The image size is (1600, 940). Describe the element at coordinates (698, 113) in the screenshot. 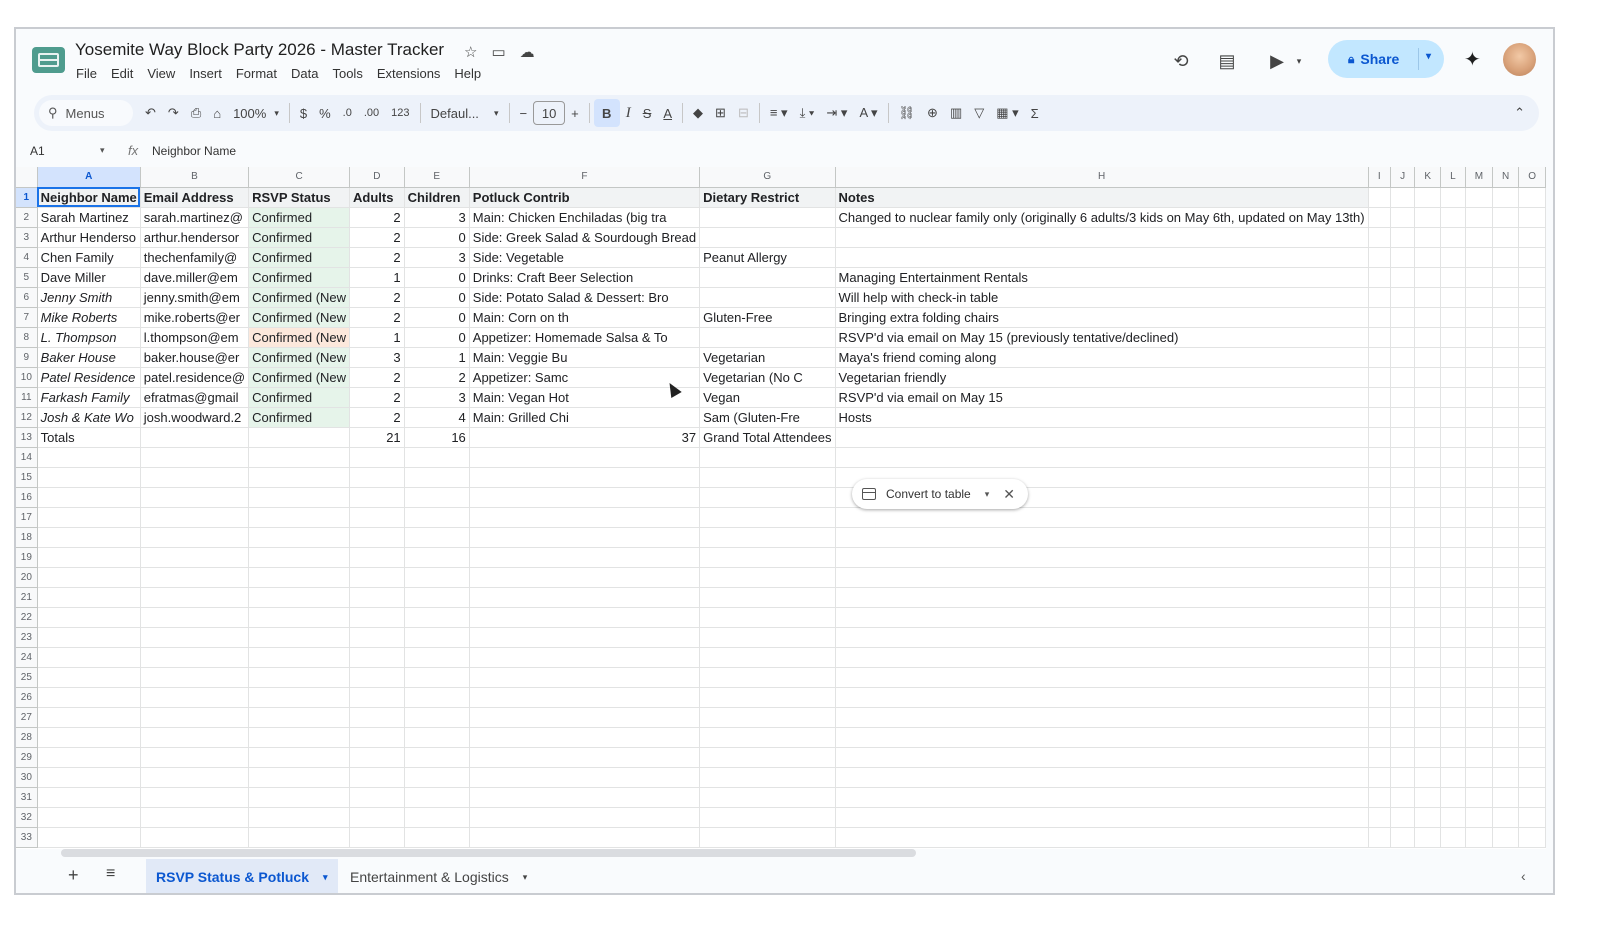

I see `fill-color-icon: ◆` at that location.